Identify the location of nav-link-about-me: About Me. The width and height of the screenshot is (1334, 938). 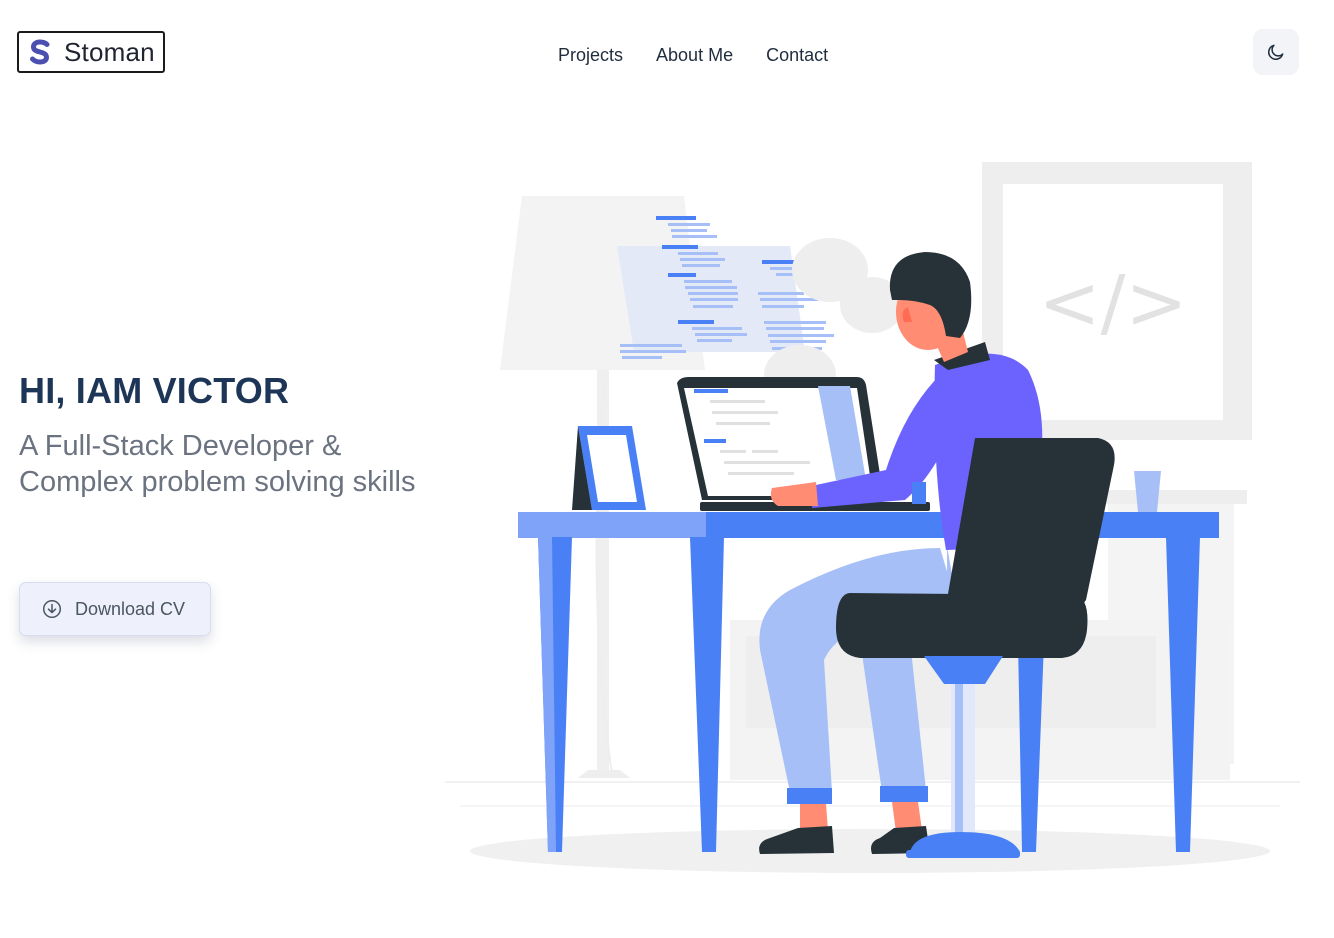
(694, 55).